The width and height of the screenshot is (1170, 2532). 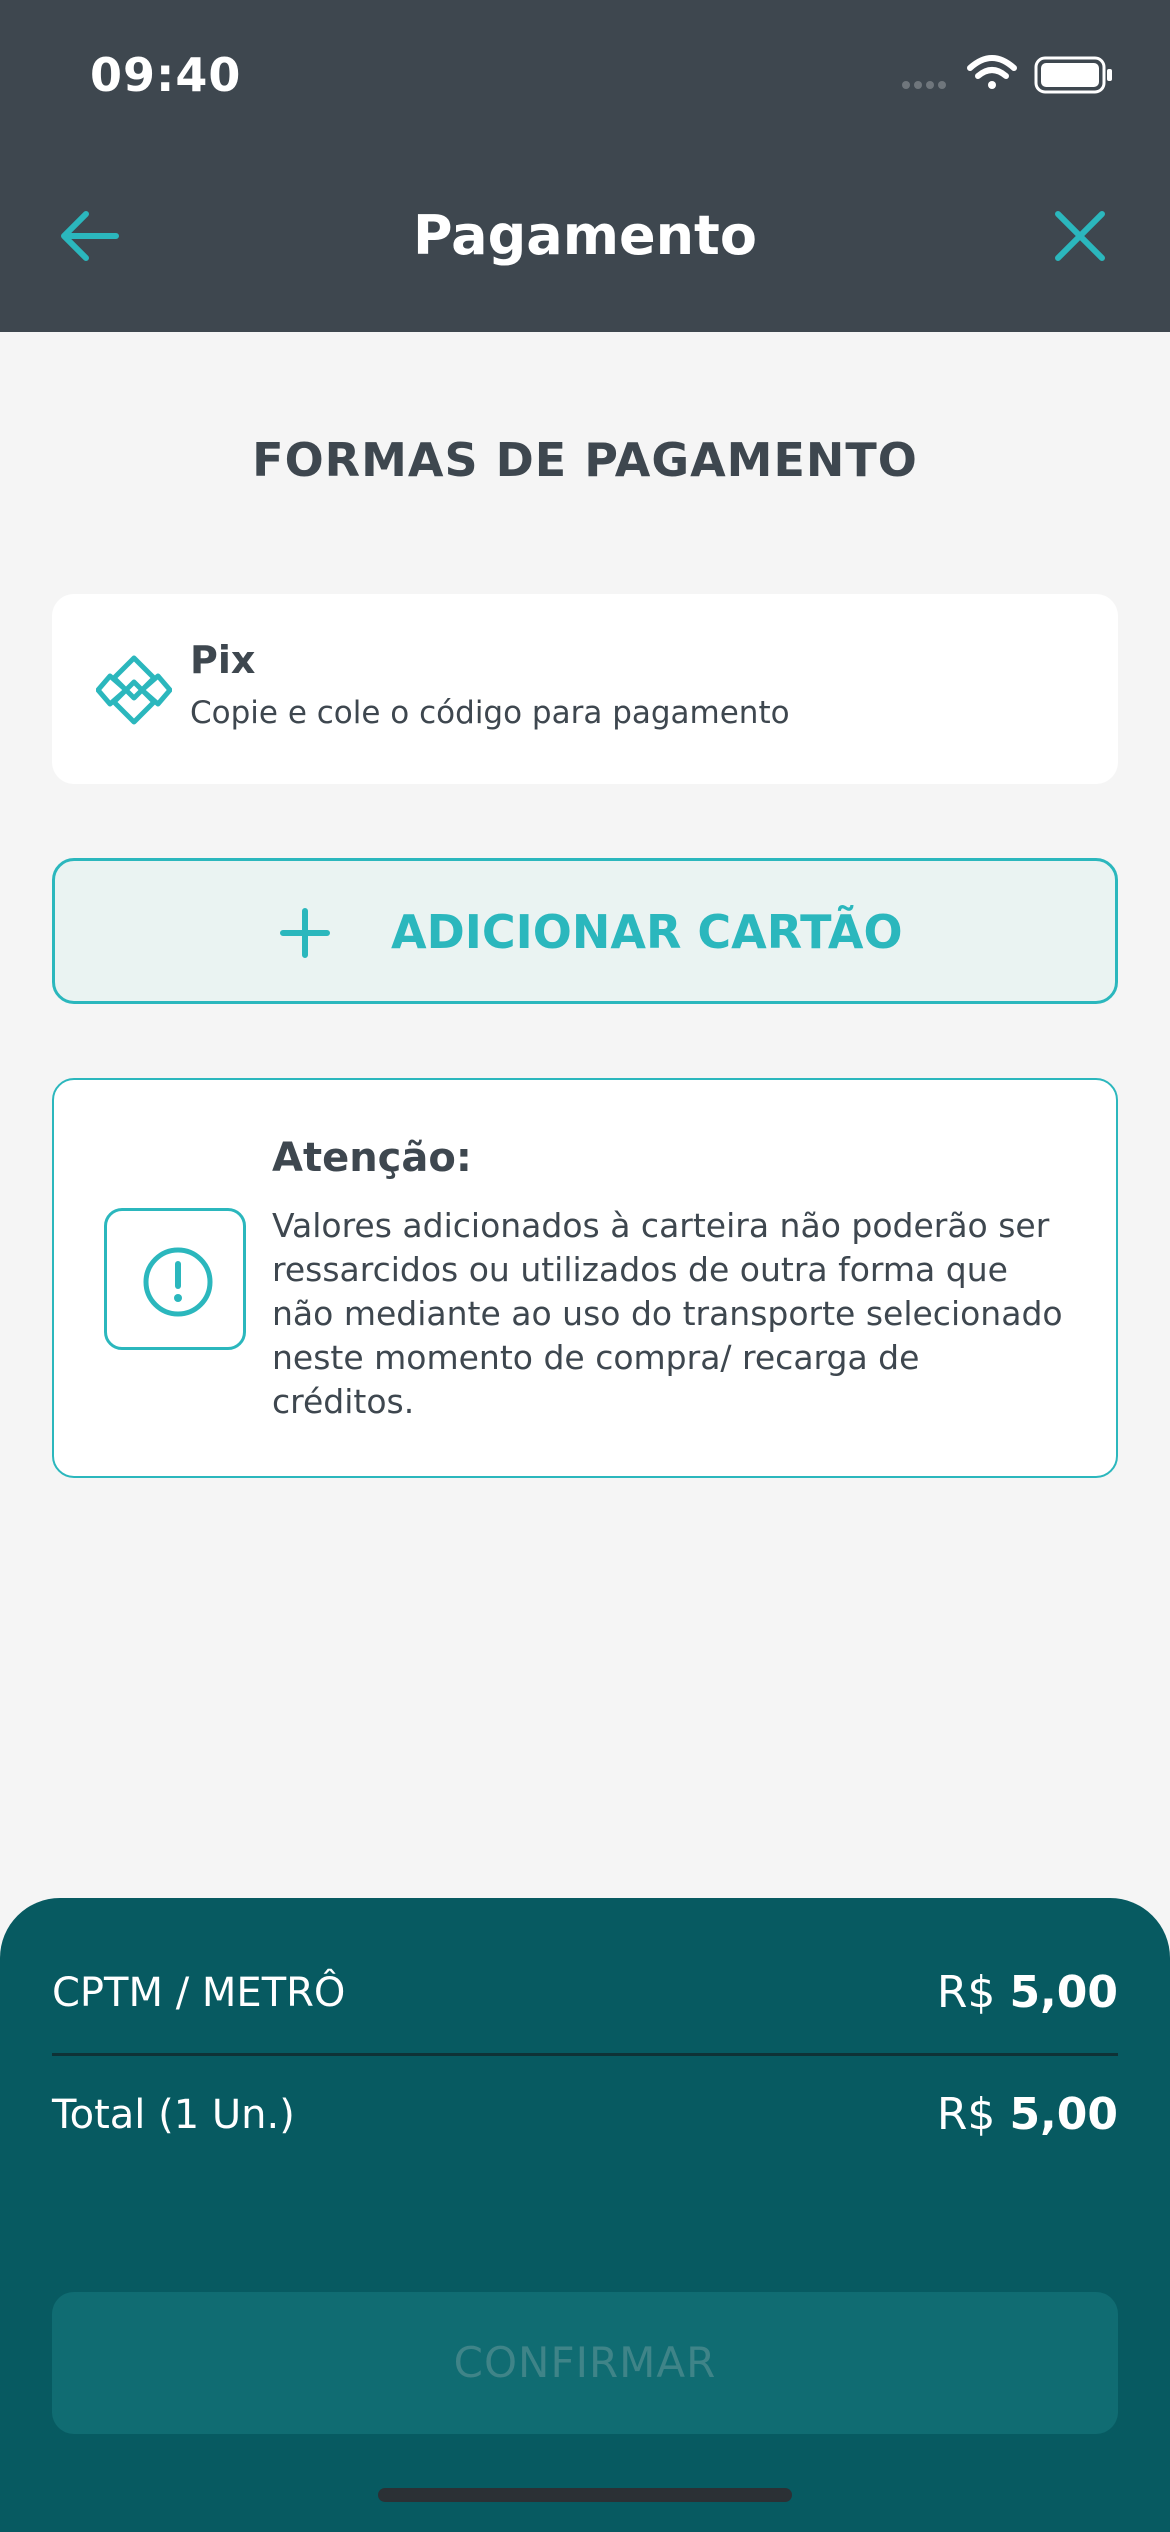 What do you see at coordinates (966, 1992) in the screenshot?
I see `summary-item-currency: R$` at bounding box center [966, 1992].